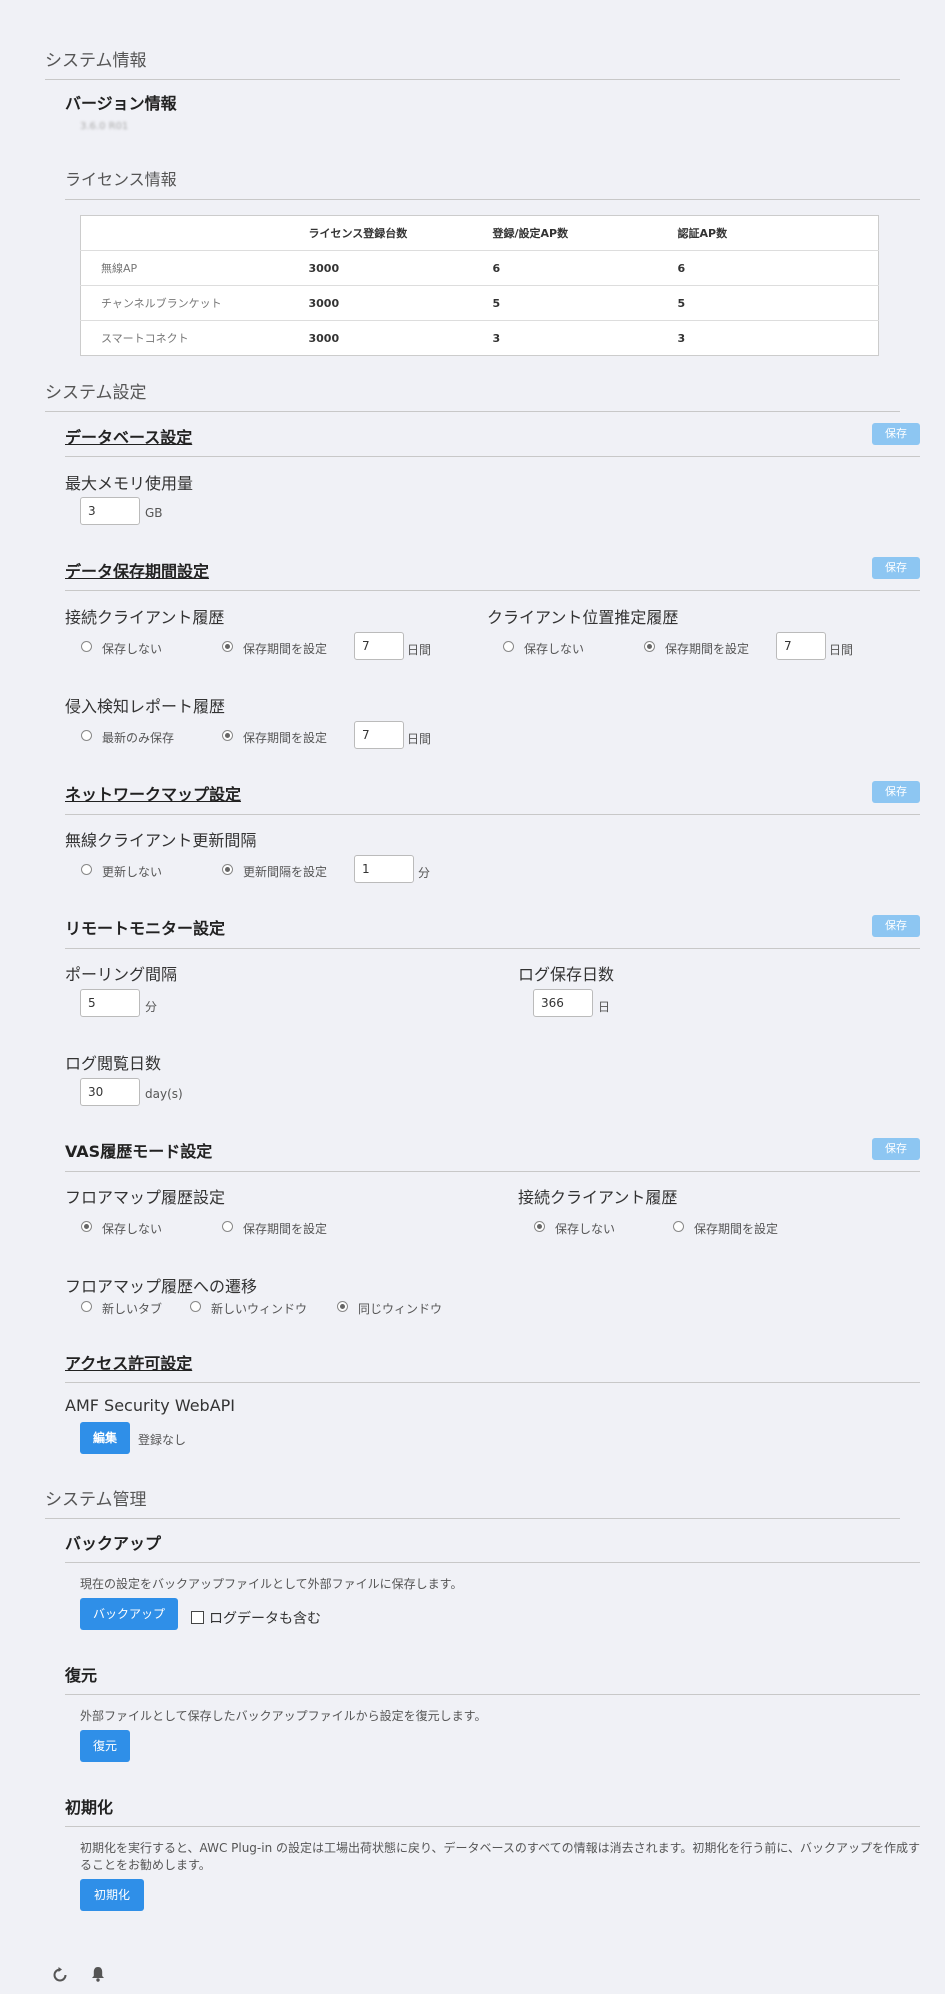  I want to click on refresh-icon, so click(60, 1975).